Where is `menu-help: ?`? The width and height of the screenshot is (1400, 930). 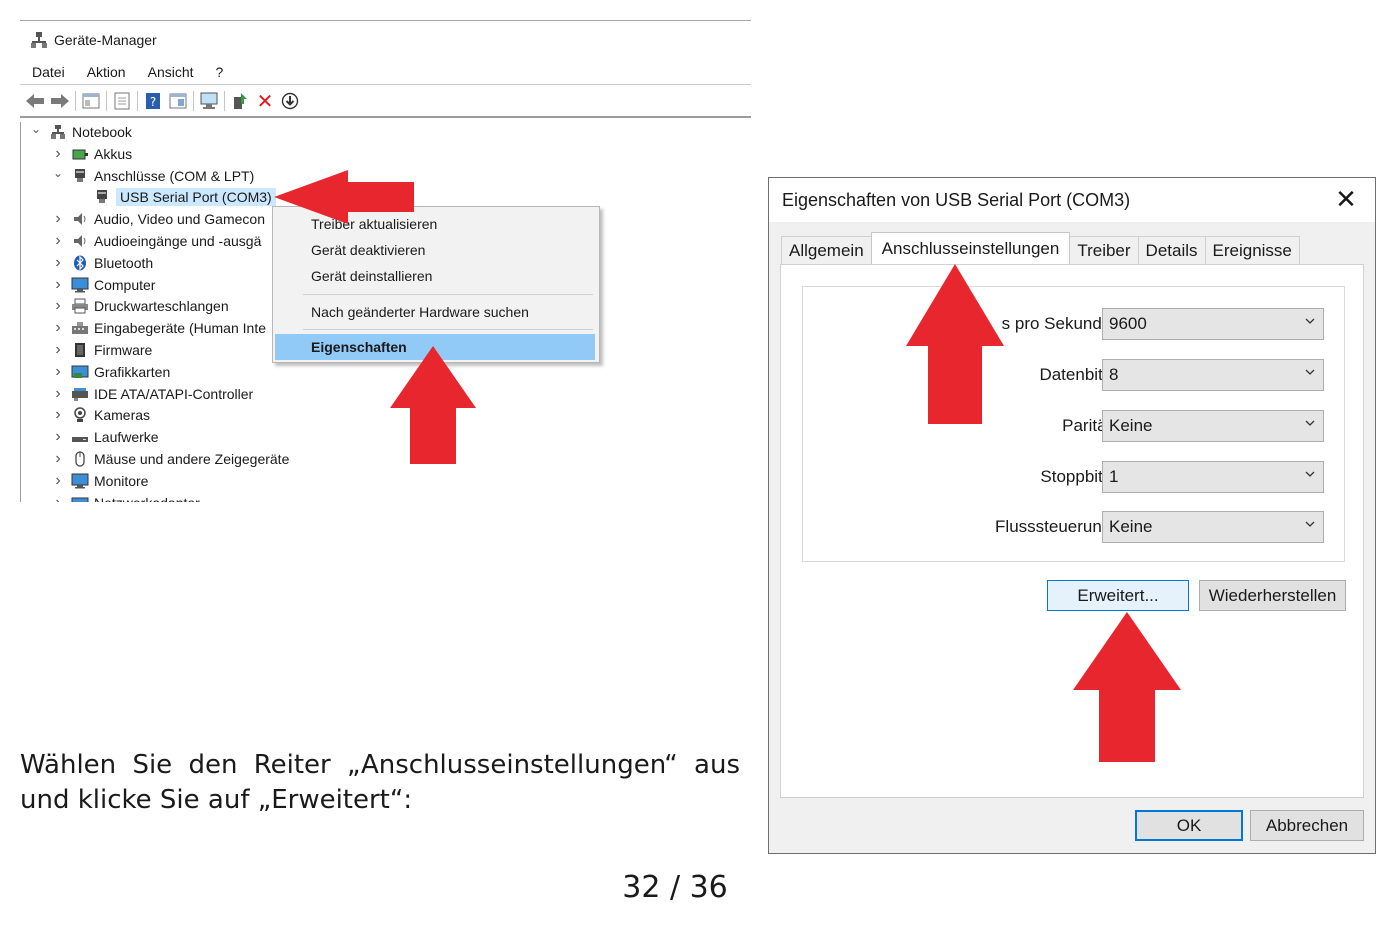 menu-help: ? is located at coordinates (219, 72).